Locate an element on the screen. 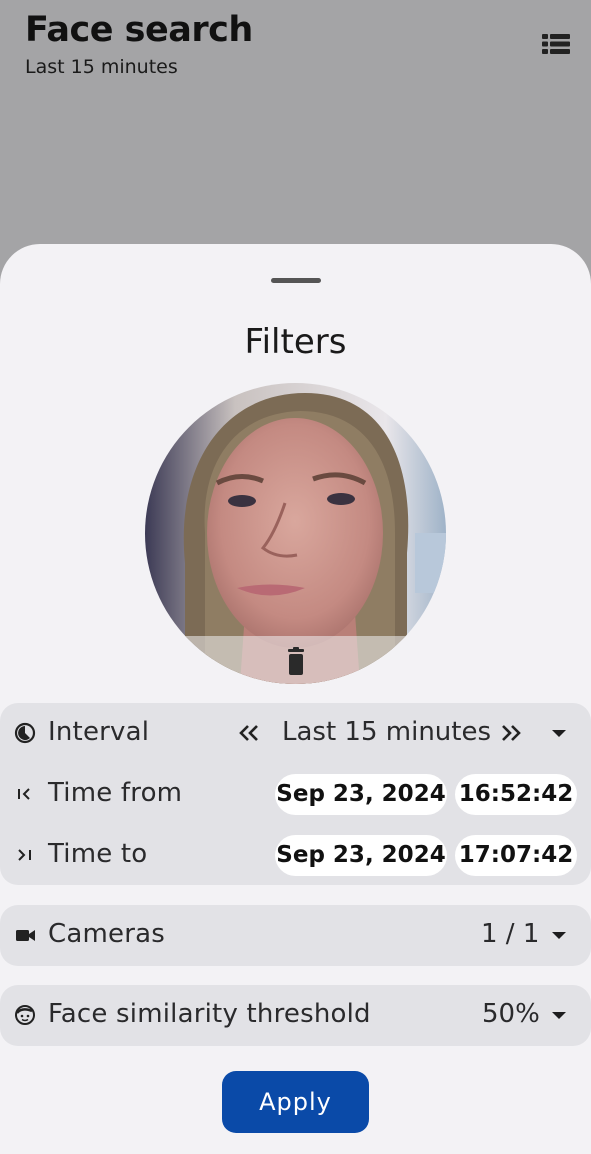  cameras-label: Cameras is located at coordinates (106, 934).